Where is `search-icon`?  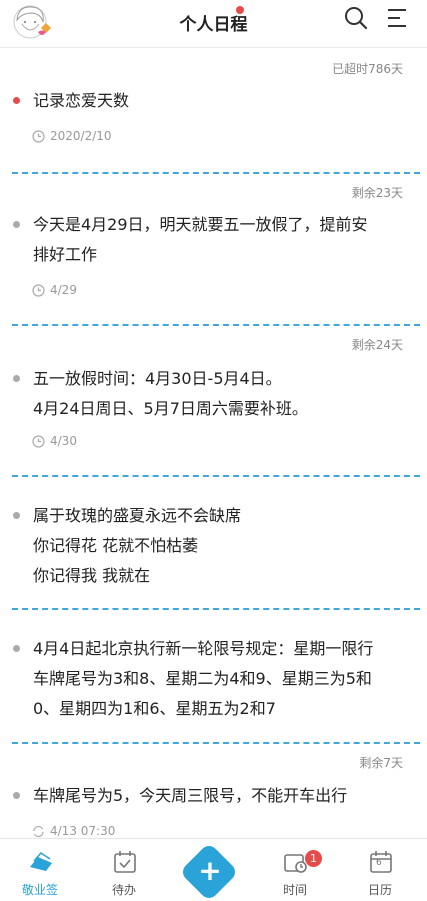 search-icon is located at coordinates (356, 18).